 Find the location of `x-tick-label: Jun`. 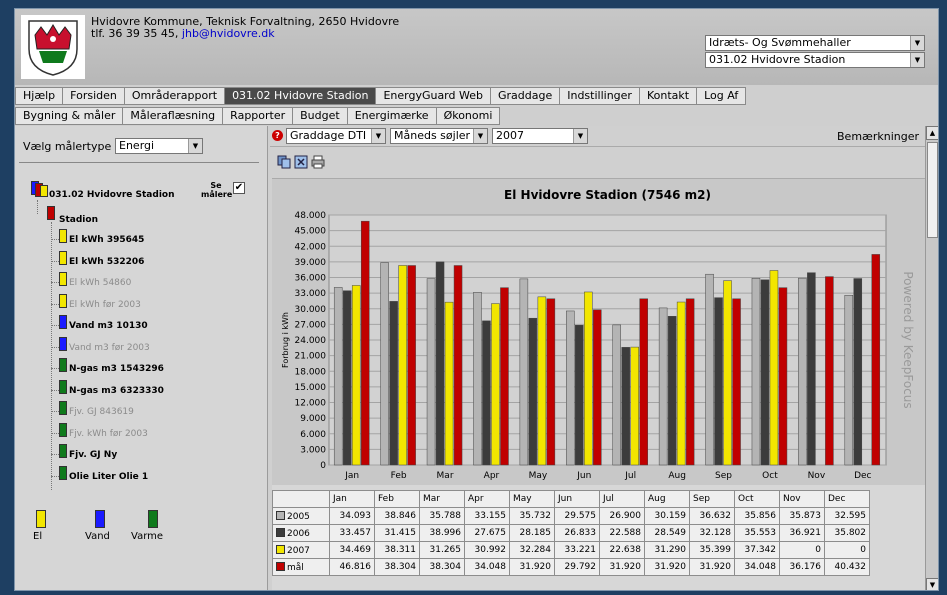

x-tick-label: Jun is located at coordinates (583, 476).